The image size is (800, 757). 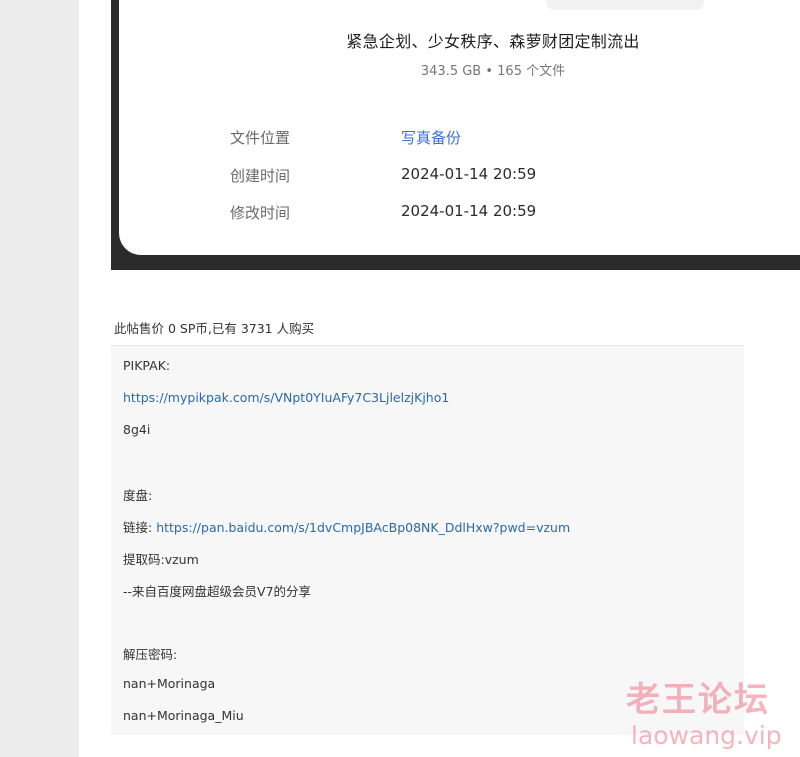 What do you see at coordinates (214, 328) in the screenshot?
I see `sale-info: 此帖售价 0 SP币,已有 3731 人购买` at bounding box center [214, 328].